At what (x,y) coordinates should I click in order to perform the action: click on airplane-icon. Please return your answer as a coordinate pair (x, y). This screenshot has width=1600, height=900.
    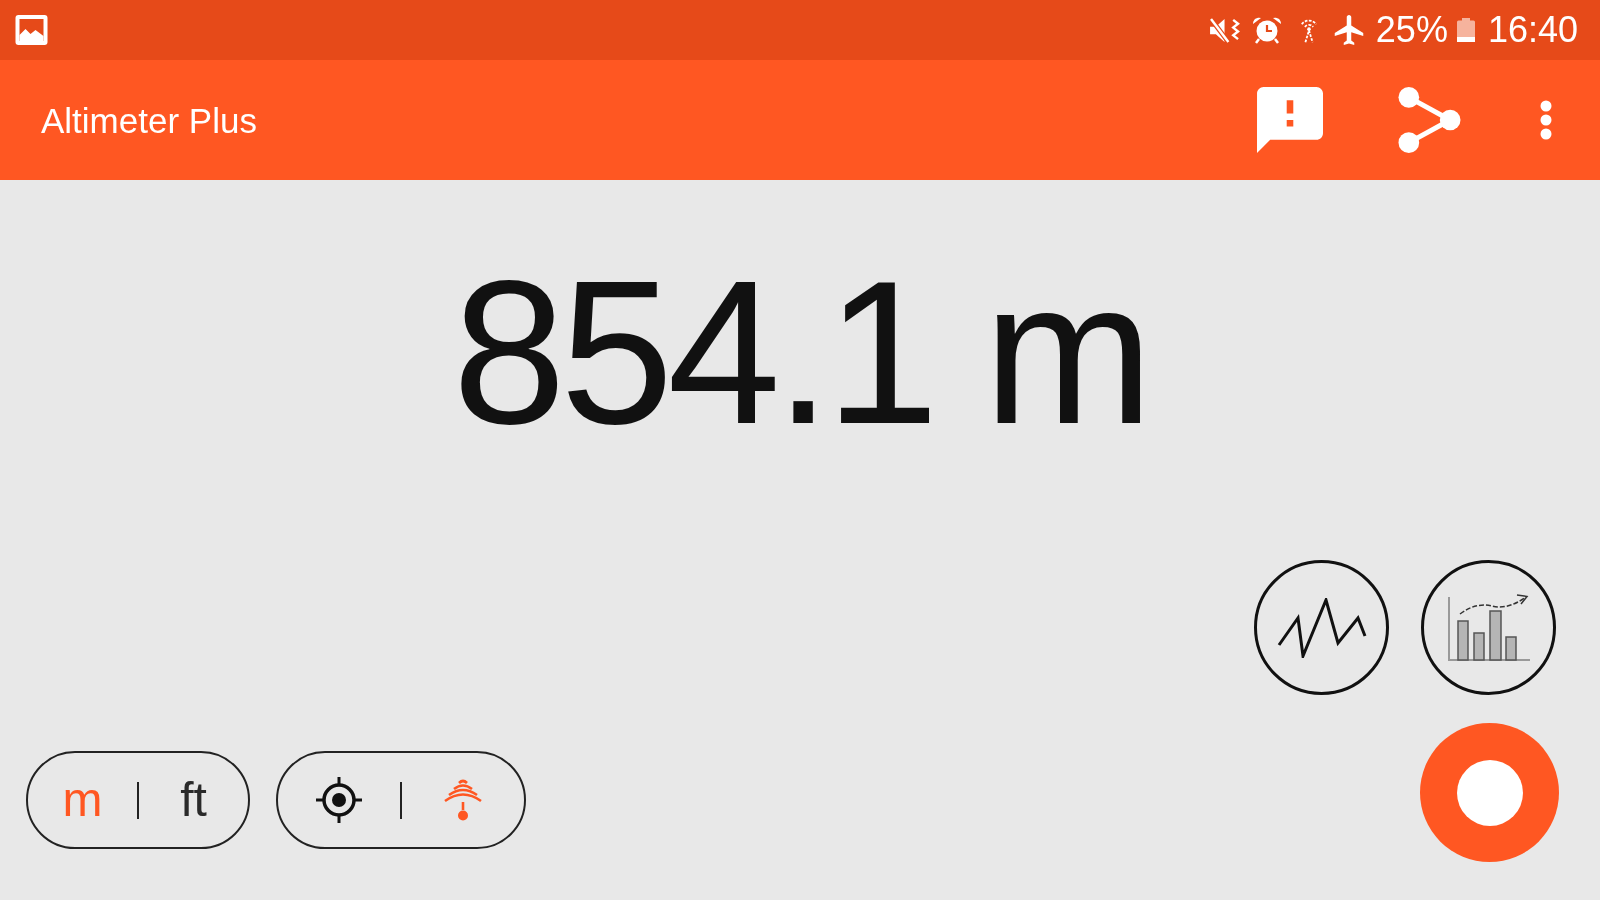
    Looking at the image, I should click on (1348, 30).